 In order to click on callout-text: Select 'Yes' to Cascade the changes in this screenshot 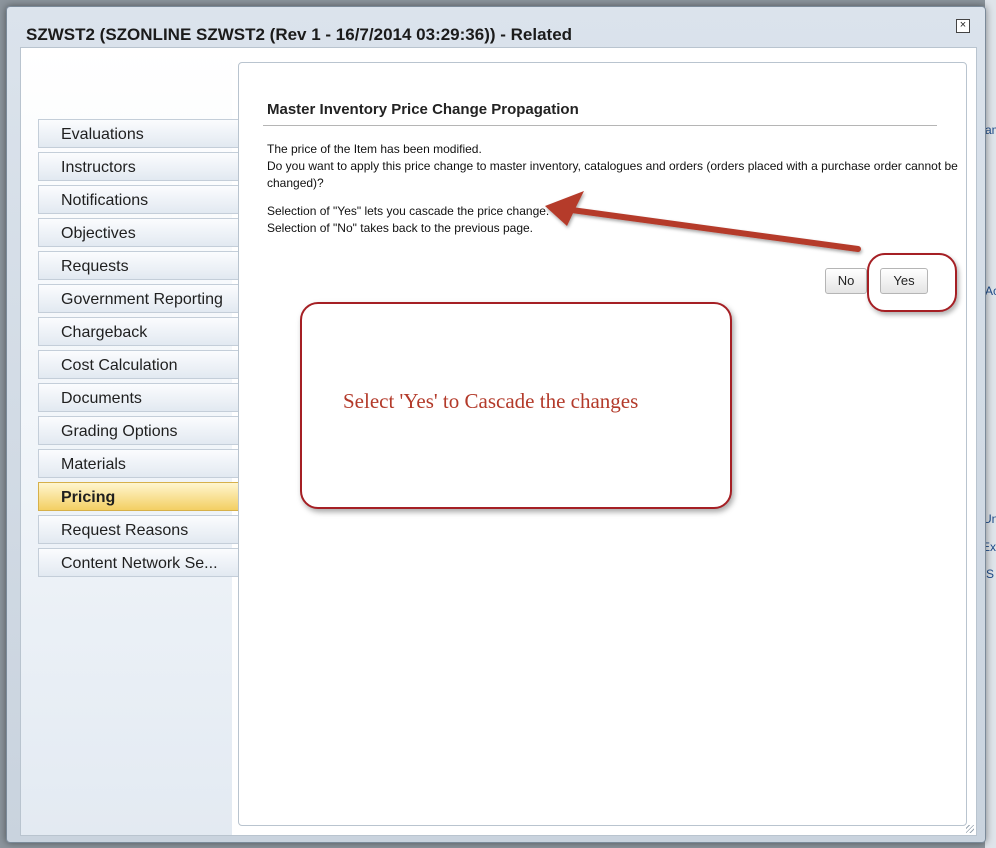, I will do `click(491, 401)`.